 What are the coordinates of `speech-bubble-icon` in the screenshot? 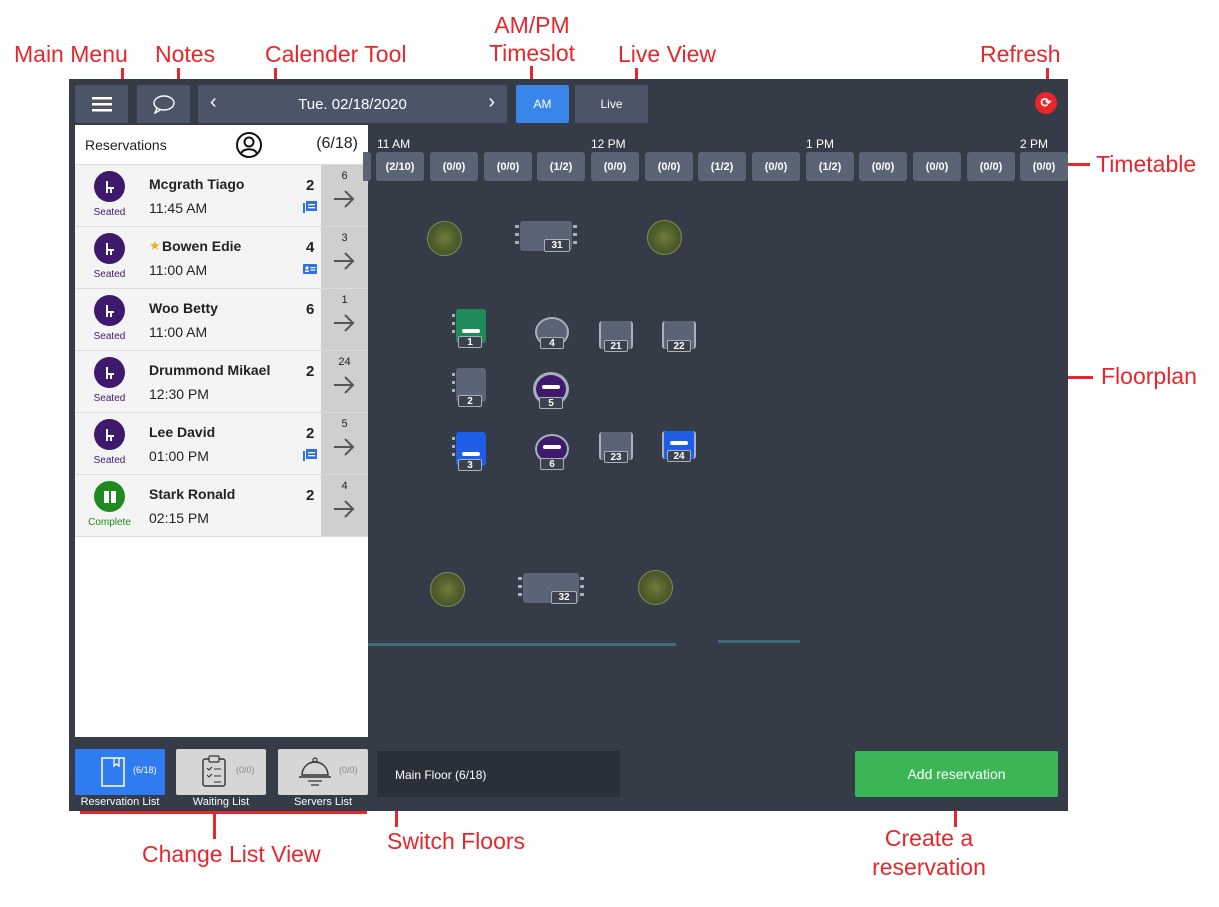 It's located at (163, 104).